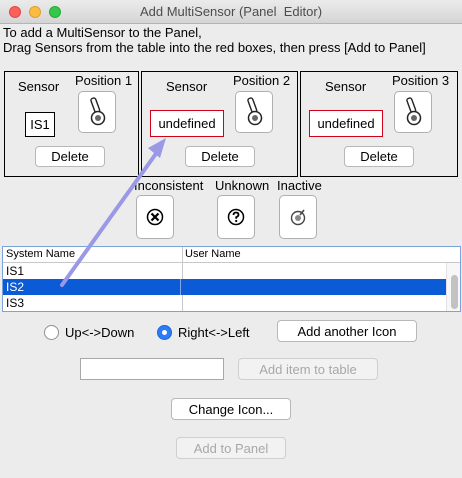 This screenshot has height=478, width=462. Describe the element at coordinates (231, 448) in the screenshot. I see `add-to-panel-button: Add to Panel` at that location.